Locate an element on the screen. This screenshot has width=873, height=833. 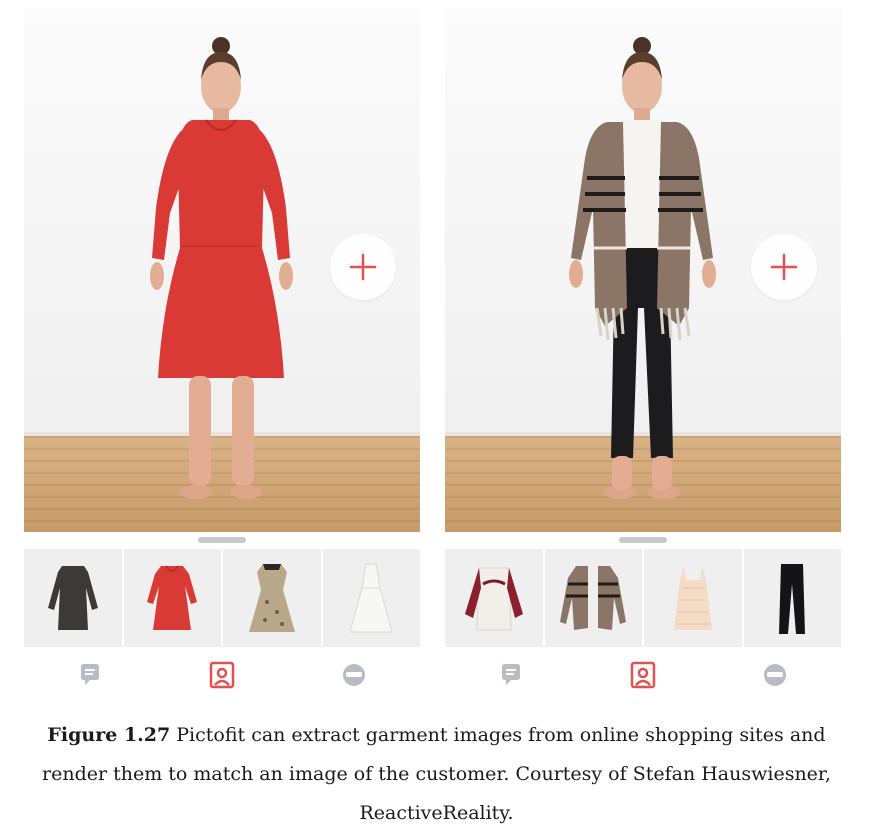
garment-thumbnail-patterned-cardigan is located at coordinates (593, 598).